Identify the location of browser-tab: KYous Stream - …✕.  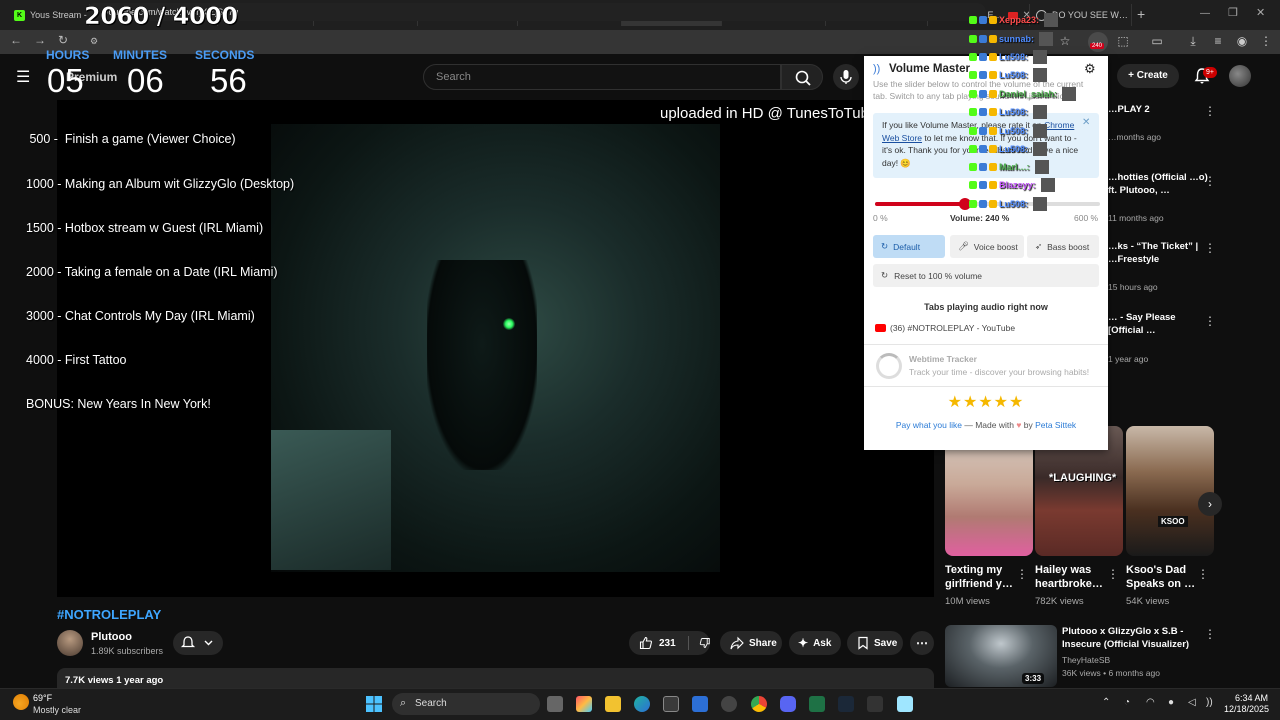
(49, 15).